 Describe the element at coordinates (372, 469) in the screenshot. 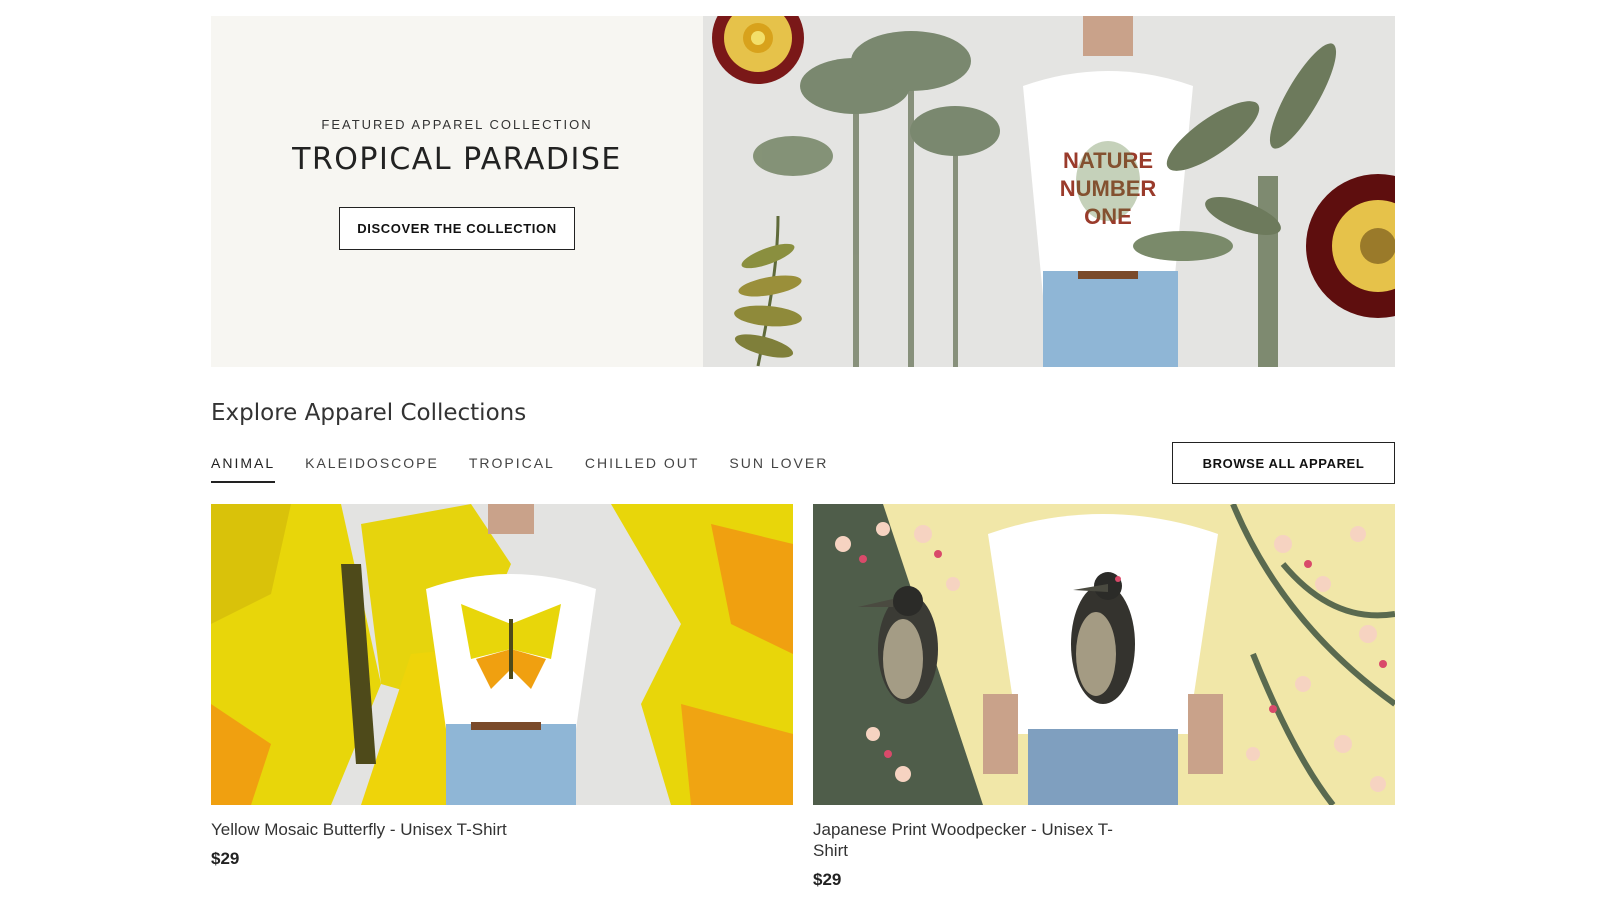

I see `tab-kaleidoscope: KALEIDOSCOPE` at that location.